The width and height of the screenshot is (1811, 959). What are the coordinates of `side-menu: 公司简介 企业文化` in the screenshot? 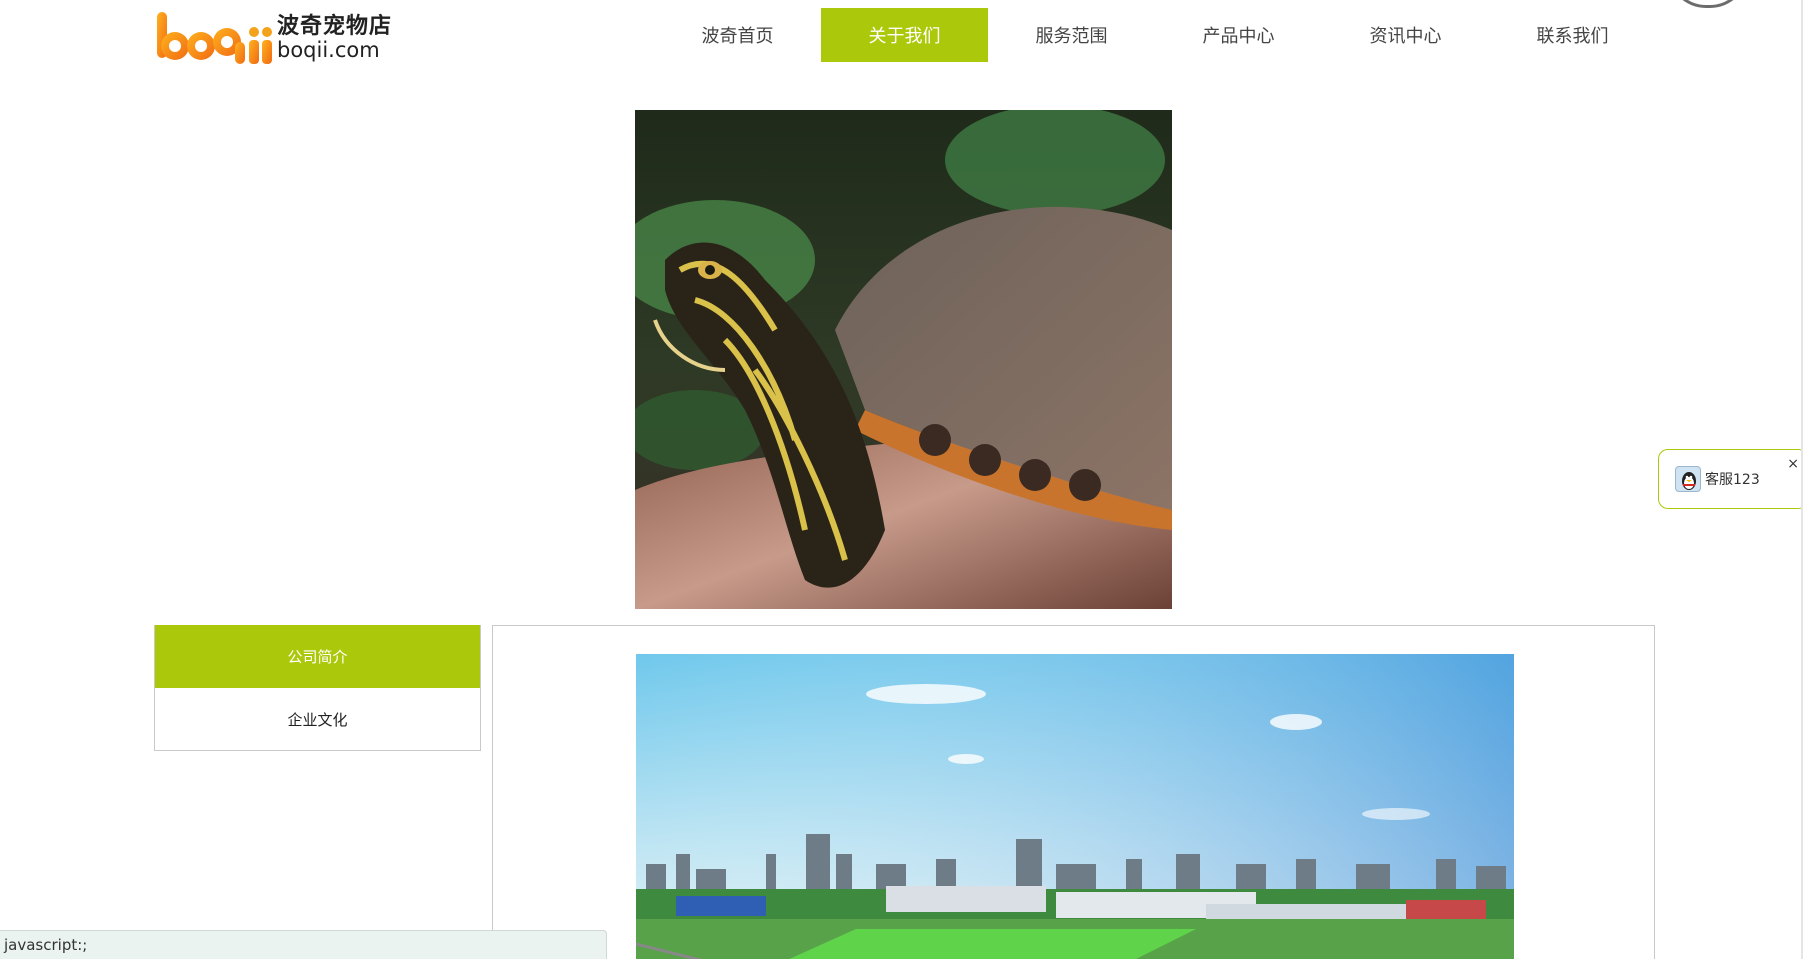 It's located at (317, 688).